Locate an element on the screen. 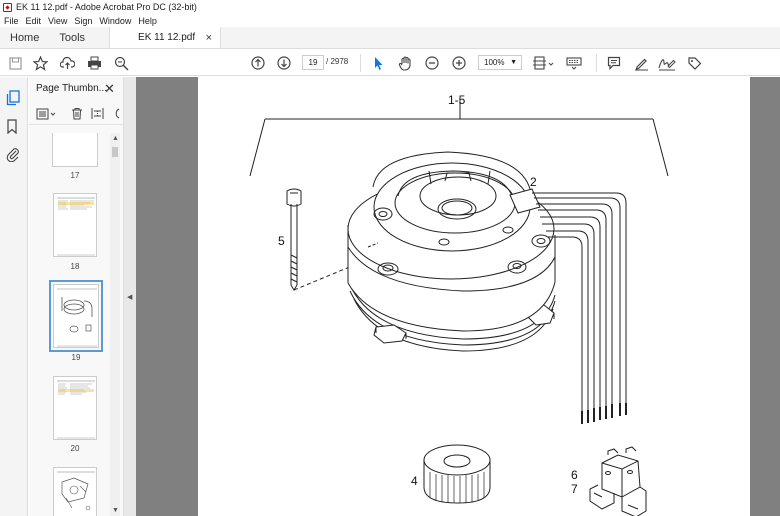 Image resolution: width=780 pixels, height=516 pixels. select-arrow-icon is located at coordinates (378, 63).